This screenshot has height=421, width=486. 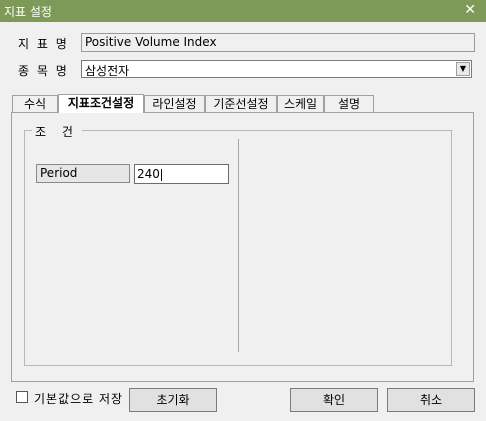 What do you see at coordinates (35, 103) in the screenshot?
I see `tab-formula: 수식` at bounding box center [35, 103].